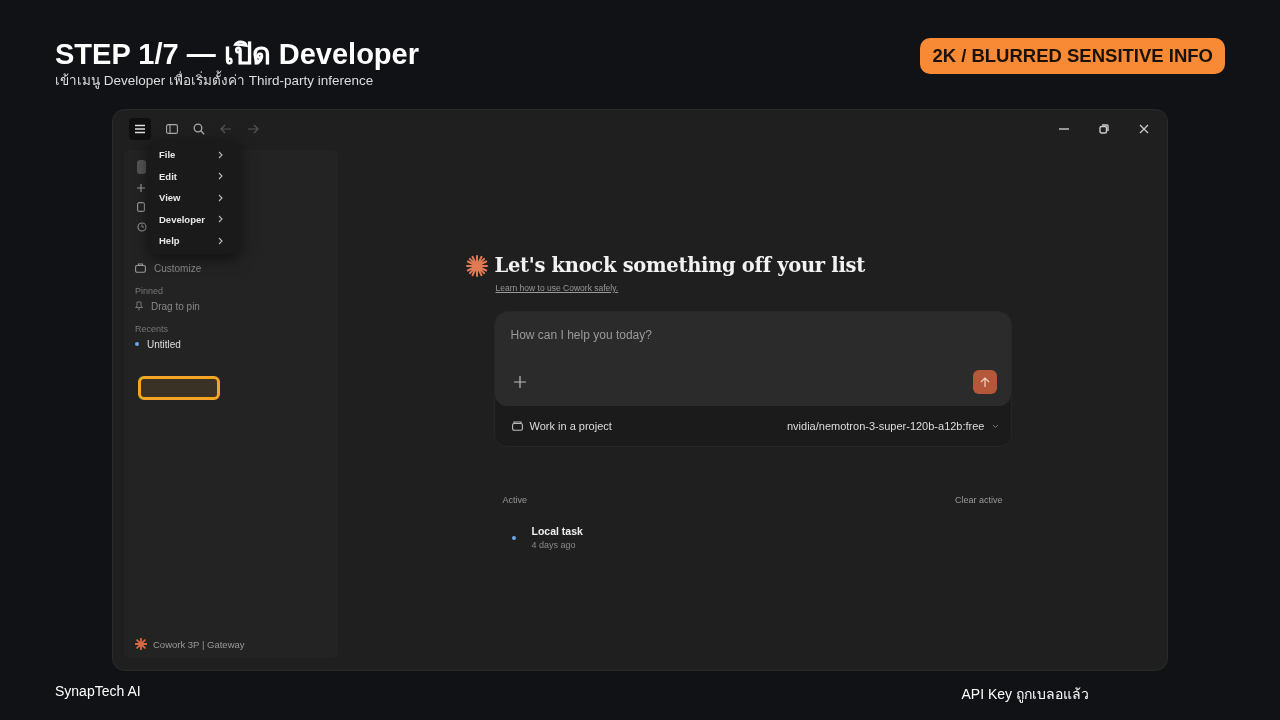 This screenshot has height=720, width=1280. Describe the element at coordinates (150, 291) in the screenshot. I see `section-heading: Pinned` at that location.